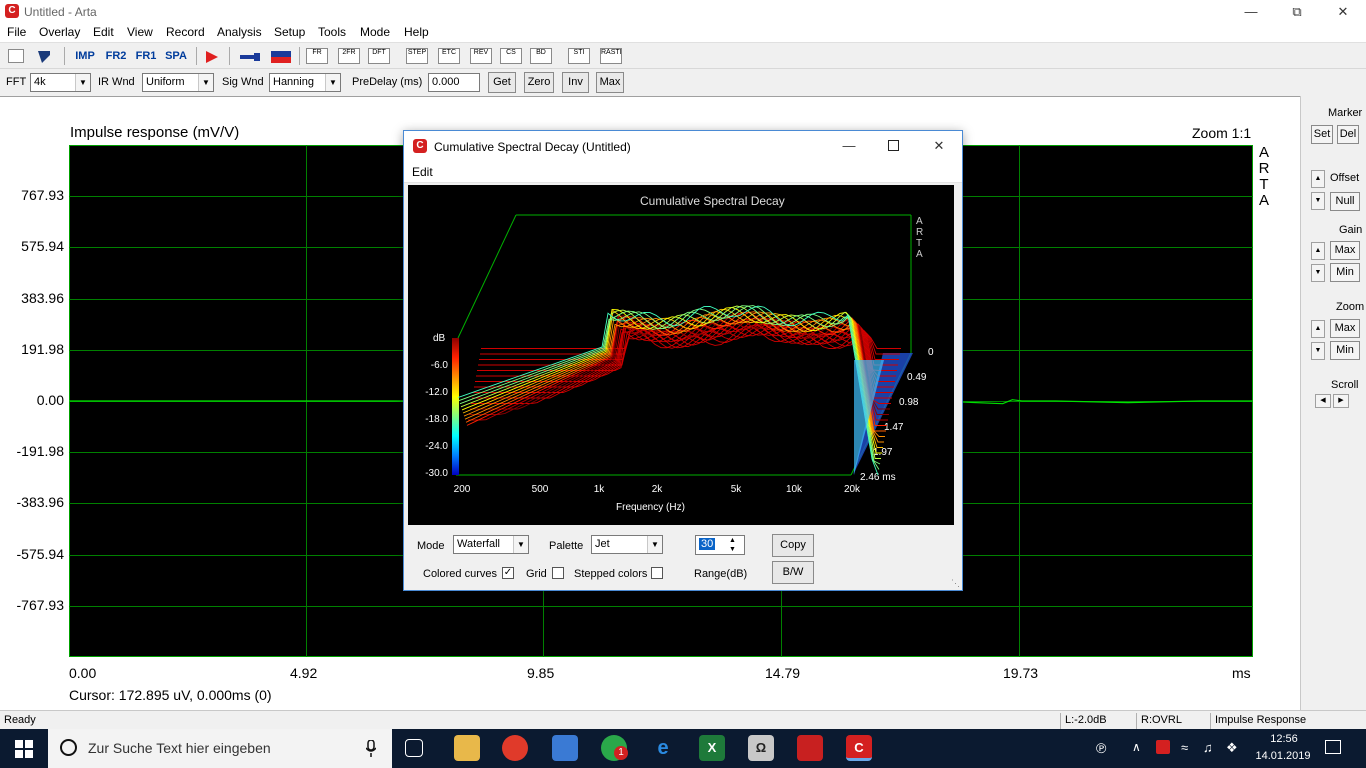  I want to click on colored-curves-label: Colored curves, so click(460, 574).